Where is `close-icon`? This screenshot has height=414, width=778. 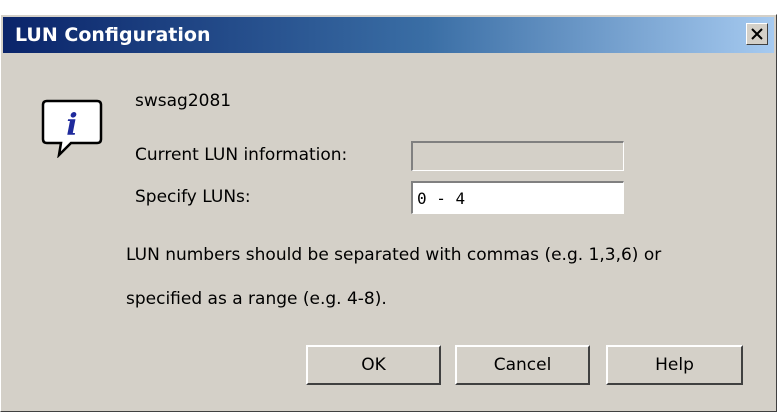
close-icon is located at coordinates (757, 34).